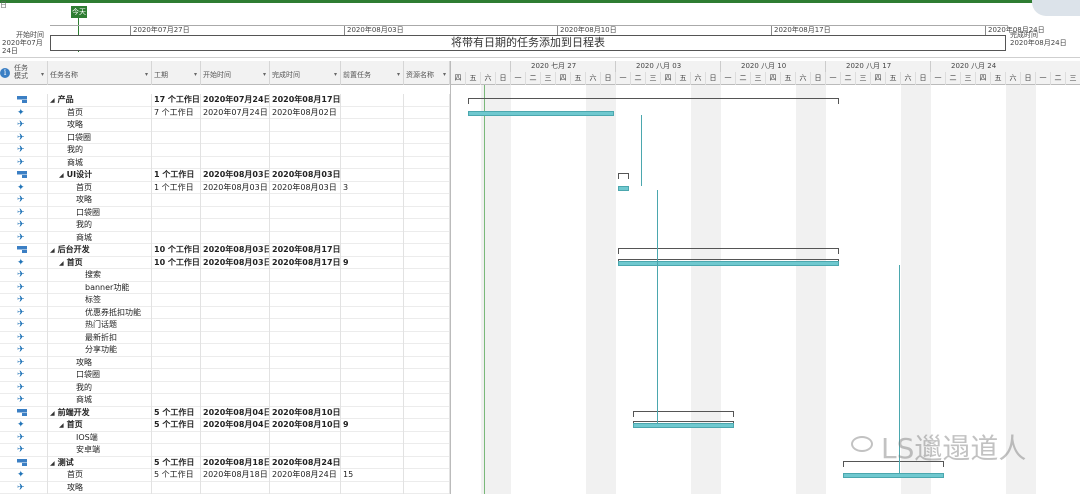 This screenshot has width=1080, height=494. I want to click on predecessors-cell: 9, so click(372, 262).